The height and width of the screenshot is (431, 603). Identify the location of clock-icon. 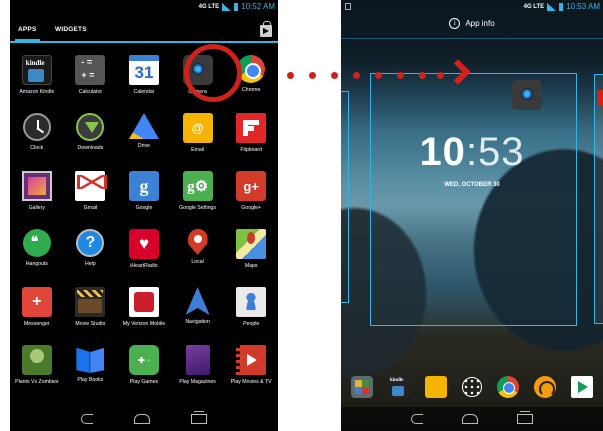
(36, 127).